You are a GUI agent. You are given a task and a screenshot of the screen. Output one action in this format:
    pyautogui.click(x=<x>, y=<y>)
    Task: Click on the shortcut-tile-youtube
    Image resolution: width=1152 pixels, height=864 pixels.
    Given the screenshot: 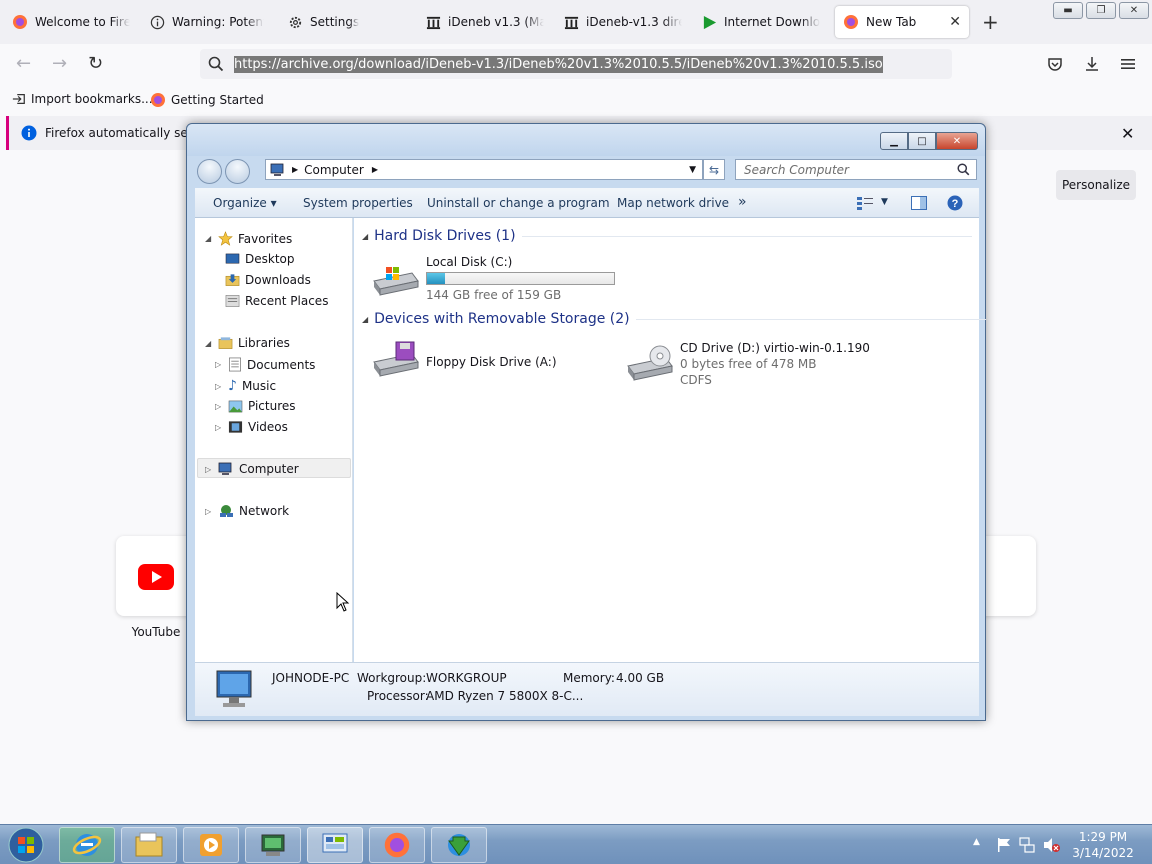 What is the action you would take?
    pyautogui.click(x=156, y=576)
    